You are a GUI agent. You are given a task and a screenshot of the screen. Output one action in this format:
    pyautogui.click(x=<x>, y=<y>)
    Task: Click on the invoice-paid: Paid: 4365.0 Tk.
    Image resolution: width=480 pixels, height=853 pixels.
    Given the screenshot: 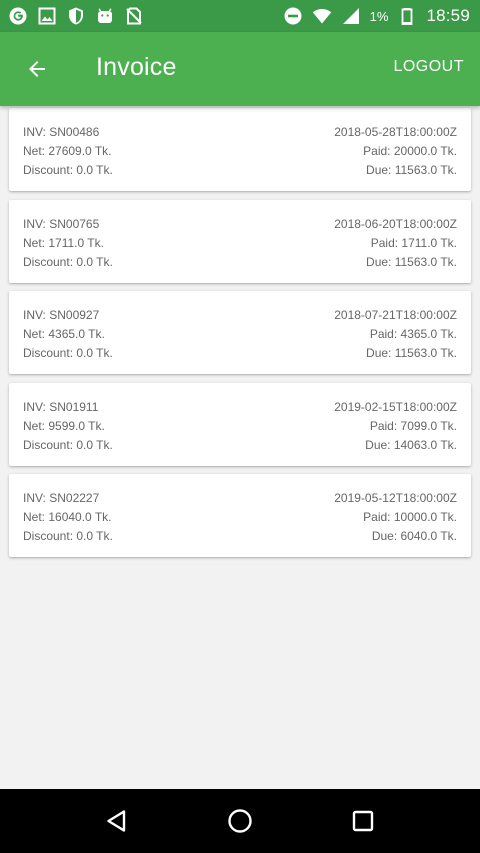 What is the action you would take?
    pyautogui.click(x=413, y=334)
    